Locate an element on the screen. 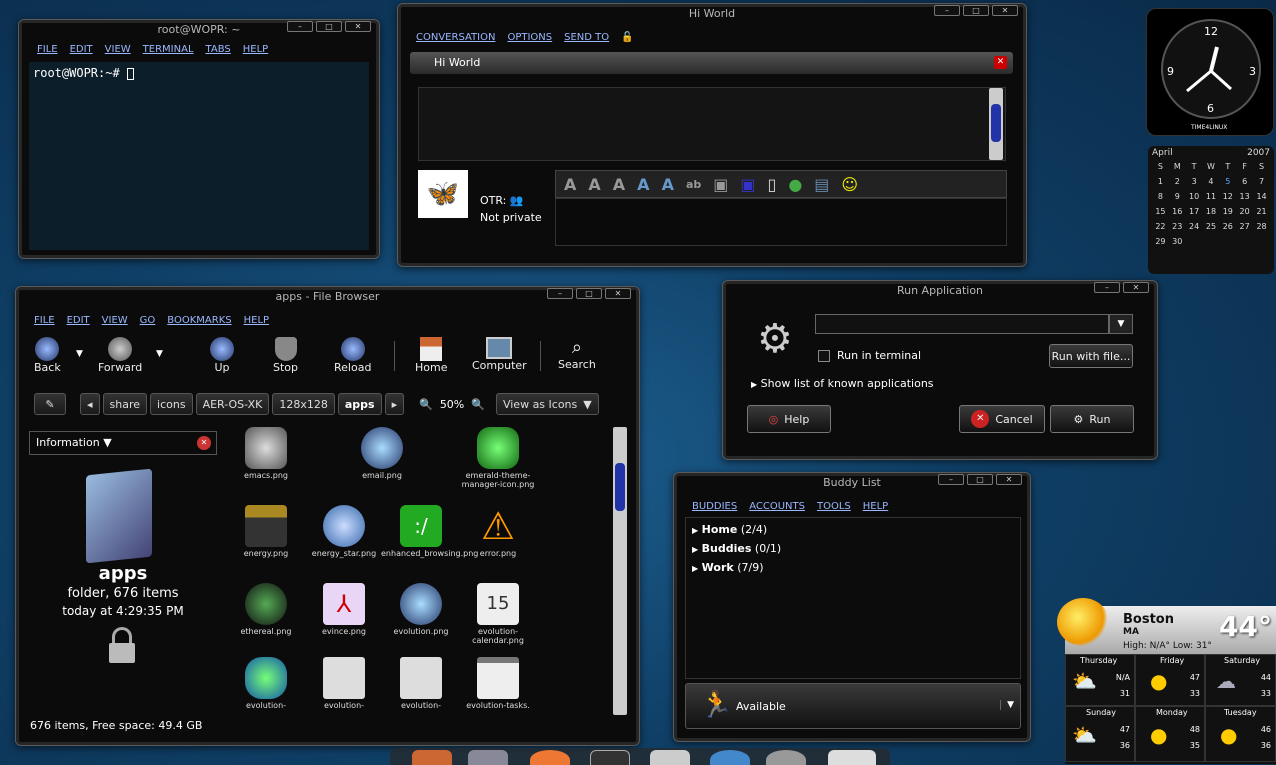  app-launcher-icon is located at coordinates (432, 757).